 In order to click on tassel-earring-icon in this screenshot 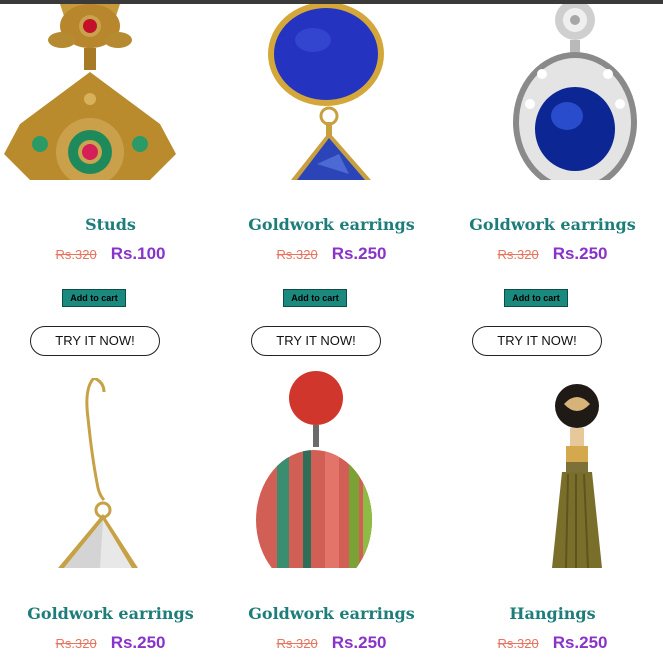, I will do `click(552, 476)`.